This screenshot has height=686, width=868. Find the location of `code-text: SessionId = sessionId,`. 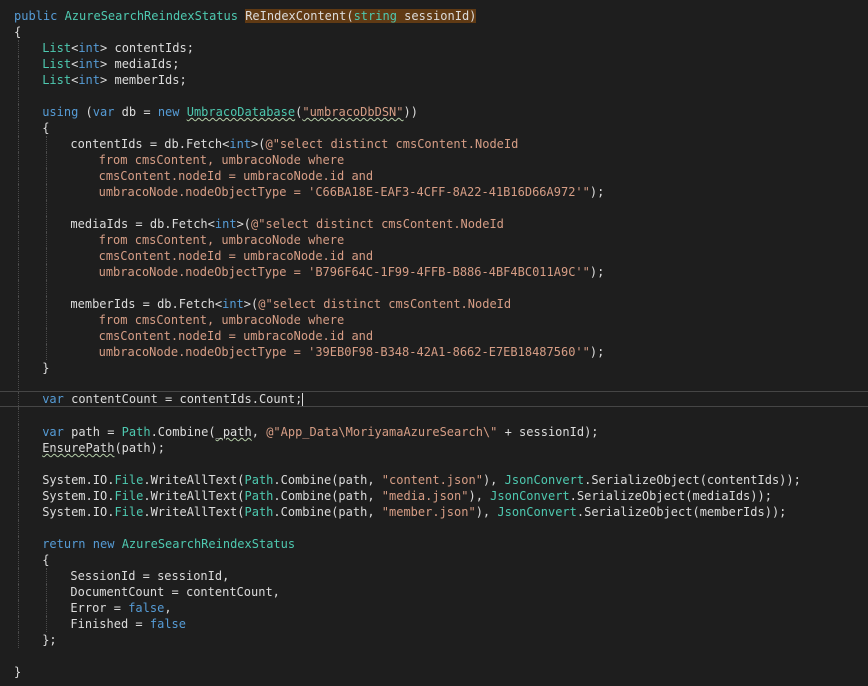

code-text: SessionId = sessionId, is located at coordinates (149, 576).